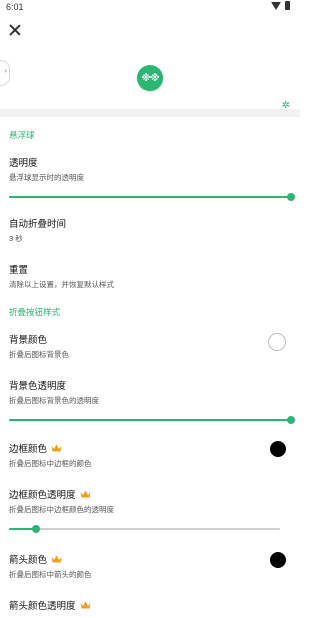 The width and height of the screenshot is (320, 618). Describe the element at coordinates (150, 169) in the screenshot. I see `setting-opacity: 透明度 悬浮球显示时的透明度` at that location.